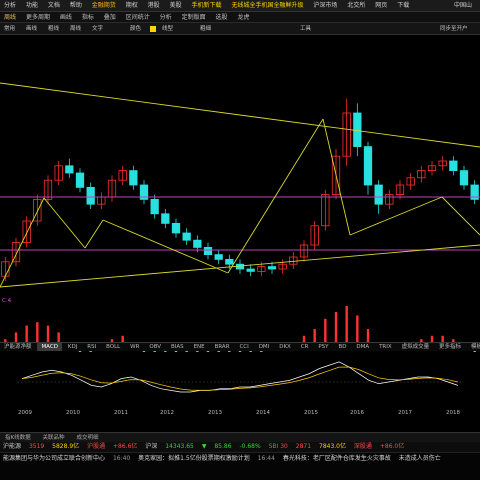 The width and height of the screenshot is (480, 480). Describe the element at coordinates (325, 5) in the screenshot. I see `menu-item: 沪深市场` at that location.